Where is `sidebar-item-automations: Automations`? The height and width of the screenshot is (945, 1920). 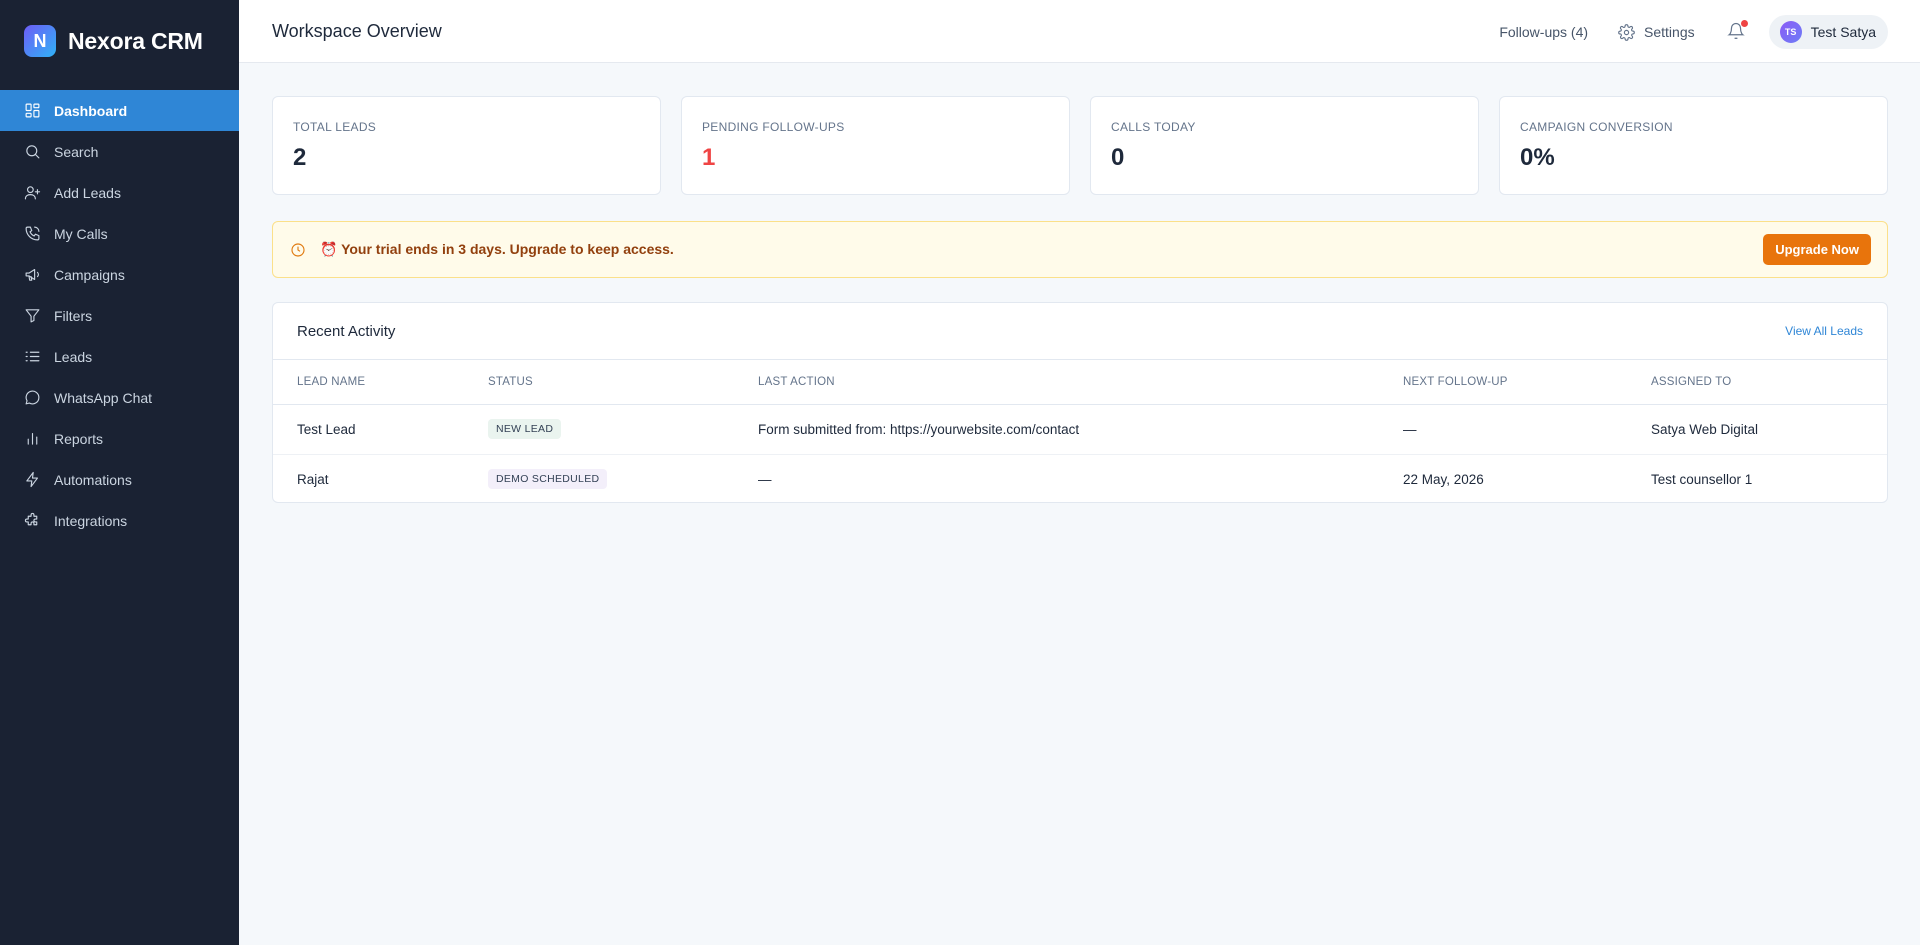
sidebar-item-automations: Automations is located at coordinates (119, 479).